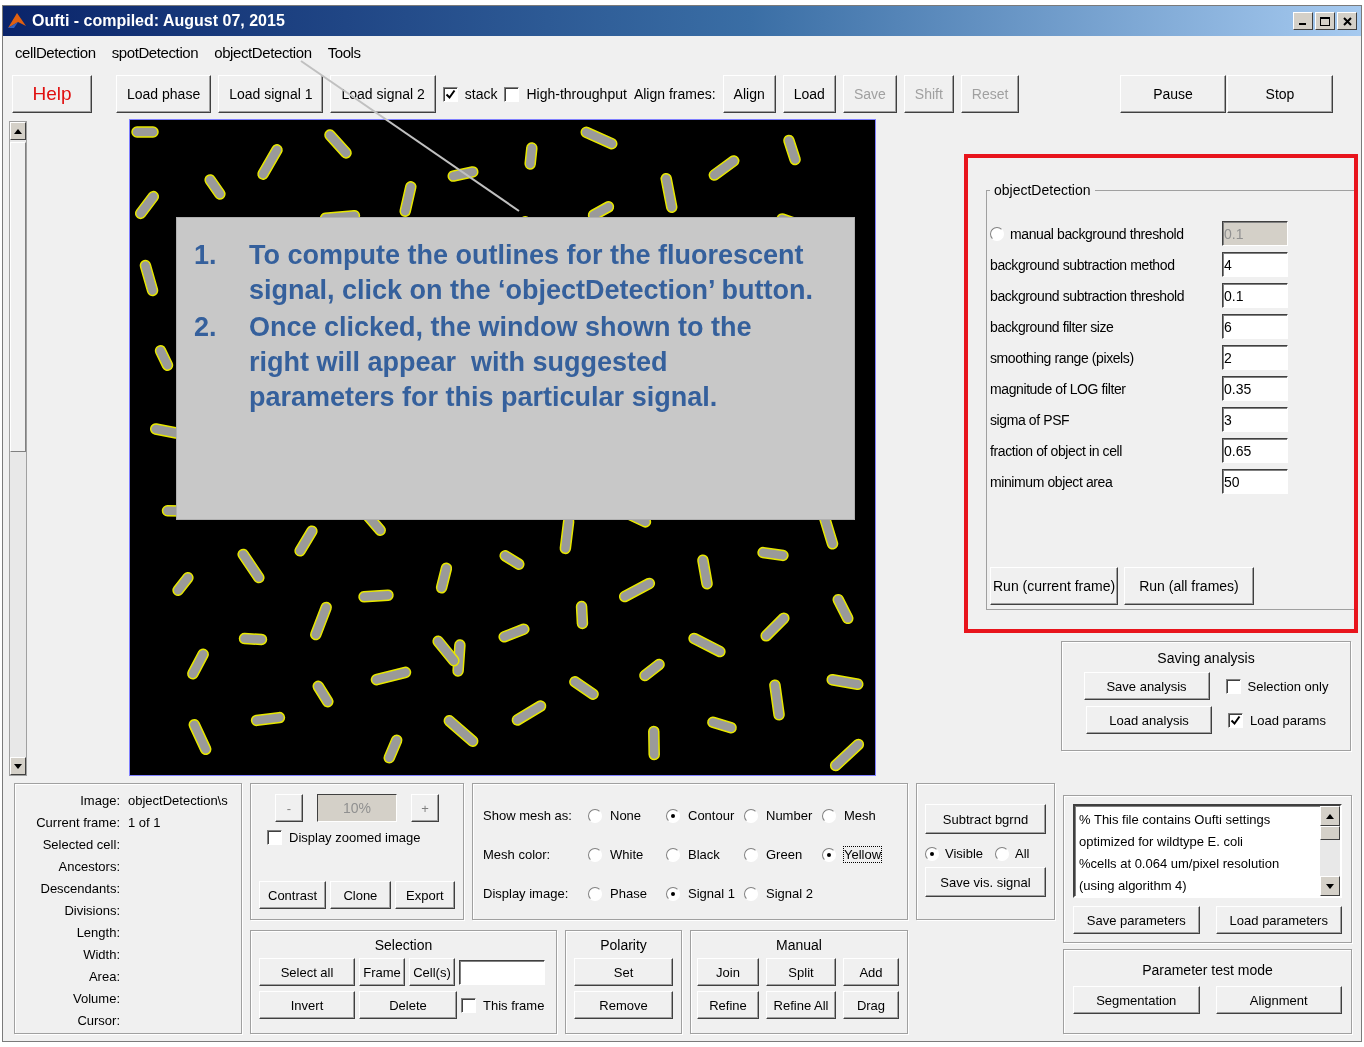 The width and height of the screenshot is (1364, 1047). What do you see at coordinates (985, 819) in the screenshot?
I see `subtract-background-button: Subtract bgrnd` at bounding box center [985, 819].